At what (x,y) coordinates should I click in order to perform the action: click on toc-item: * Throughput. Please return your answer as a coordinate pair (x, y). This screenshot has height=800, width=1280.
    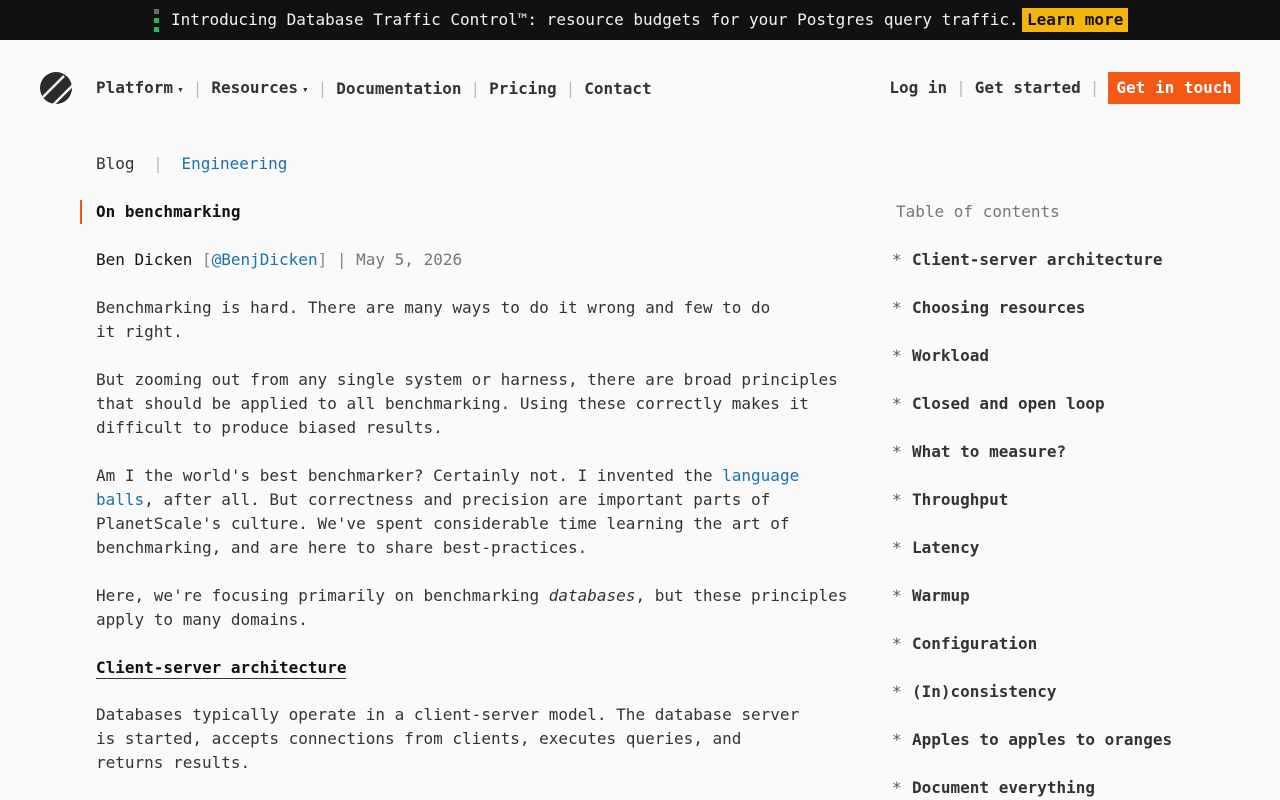
    Looking at the image, I should click on (1074, 500).